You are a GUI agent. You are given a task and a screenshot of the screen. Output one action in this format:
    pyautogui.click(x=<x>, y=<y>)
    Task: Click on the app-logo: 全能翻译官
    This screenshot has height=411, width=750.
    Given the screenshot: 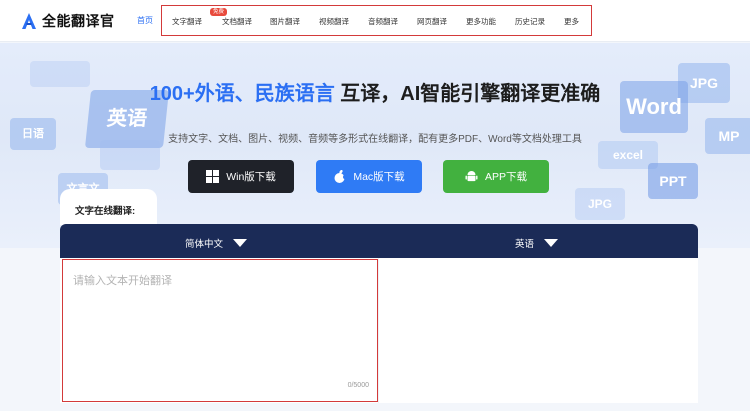 What is the action you would take?
    pyautogui.click(x=68, y=21)
    